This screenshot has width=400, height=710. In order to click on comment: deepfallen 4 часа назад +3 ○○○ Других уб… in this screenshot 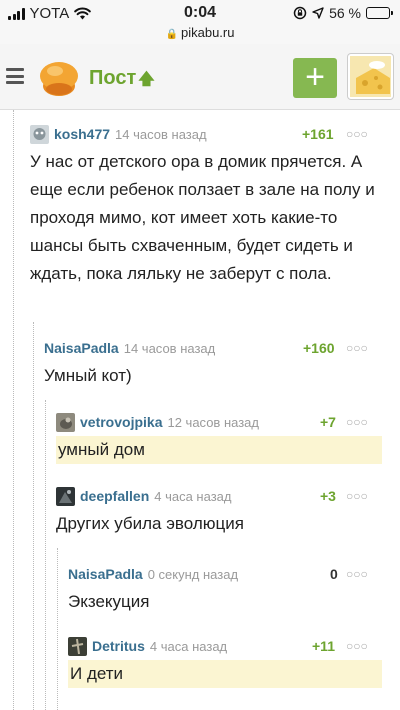, I will do `click(223, 512)`.